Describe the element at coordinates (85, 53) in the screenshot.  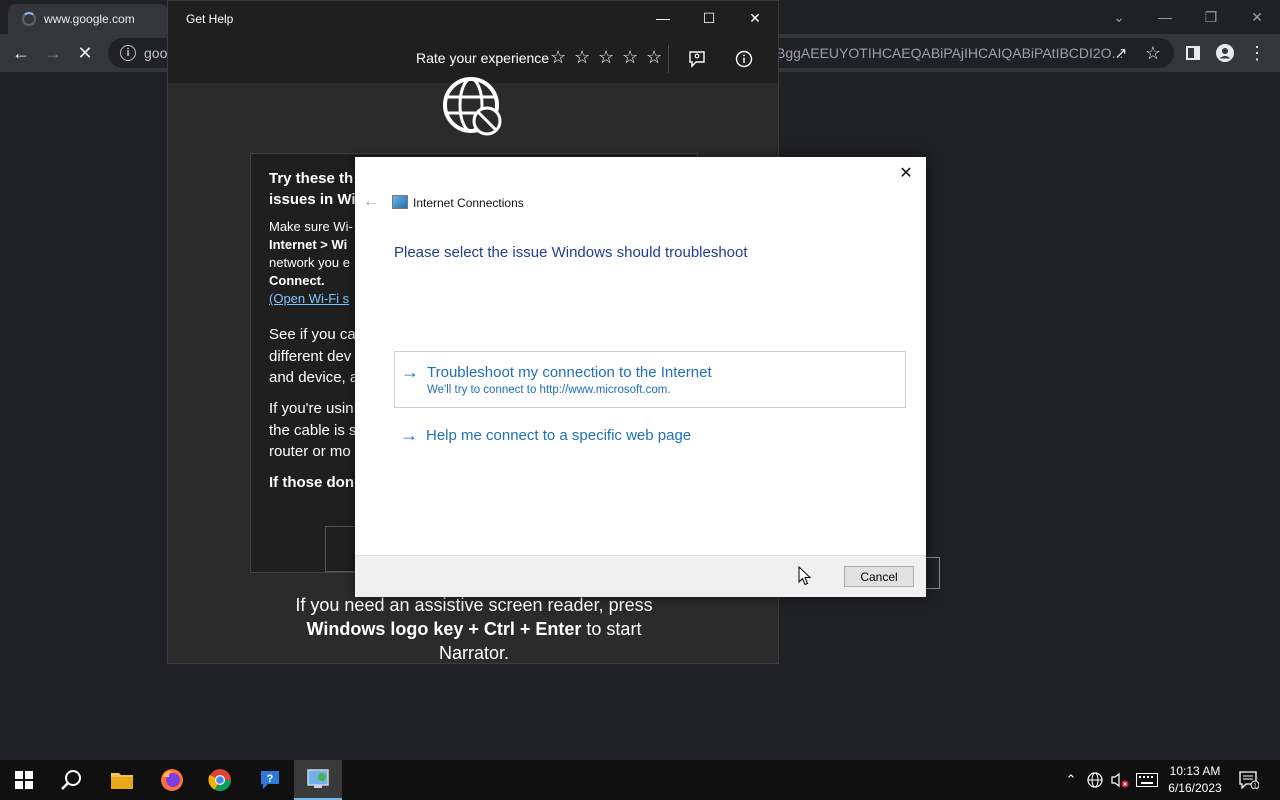
I see `stop-loading-icon: ✕` at that location.